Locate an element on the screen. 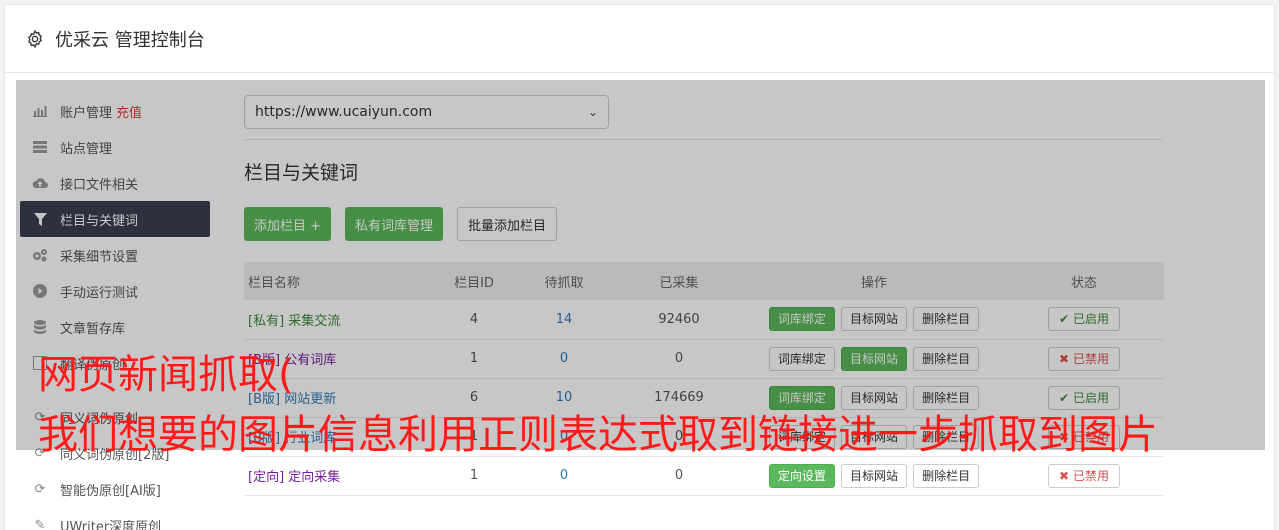  top-bar: 优采云 管理控制台 is located at coordinates (639, 39).